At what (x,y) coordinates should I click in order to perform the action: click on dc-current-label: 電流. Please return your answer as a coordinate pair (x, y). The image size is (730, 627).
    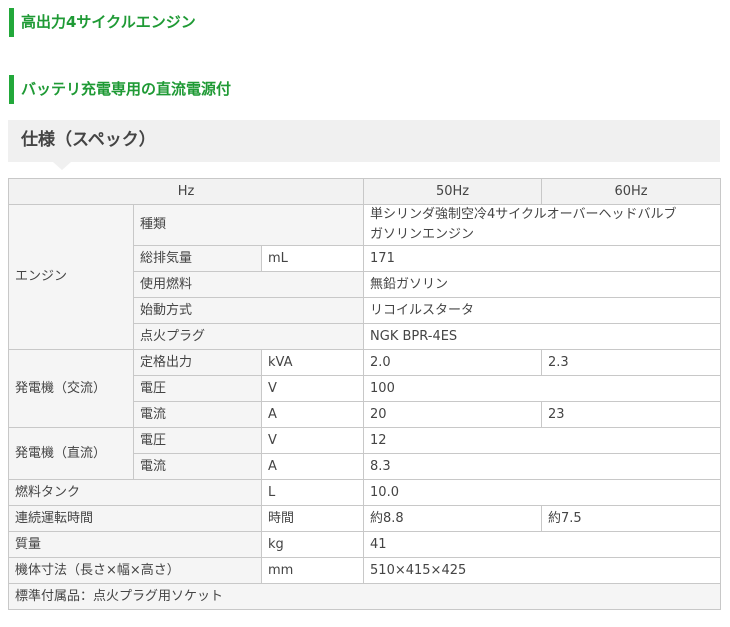
    Looking at the image, I should click on (197, 466).